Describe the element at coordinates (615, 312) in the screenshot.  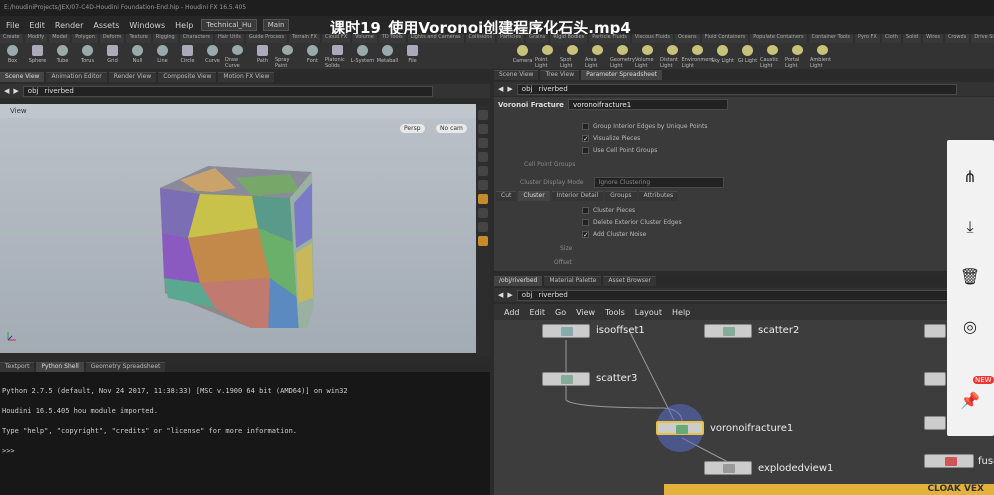
I see `menu-tools: Tools` at that location.